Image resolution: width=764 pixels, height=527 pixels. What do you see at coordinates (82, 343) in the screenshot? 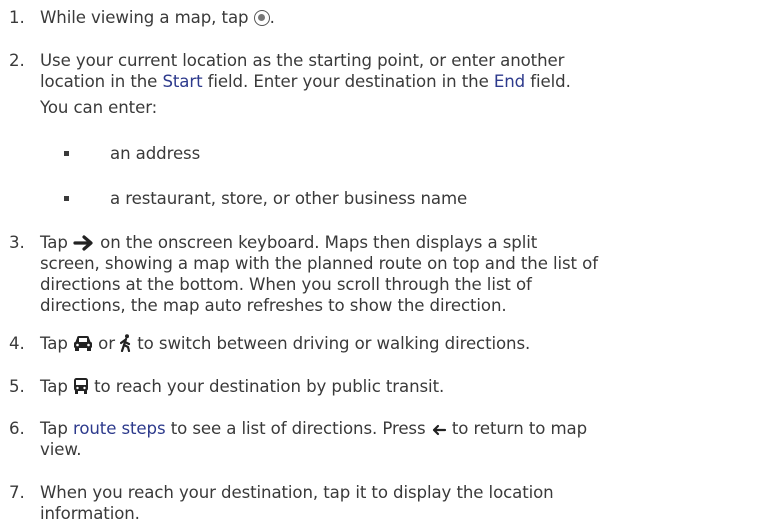
I see `car-icon` at bounding box center [82, 343].